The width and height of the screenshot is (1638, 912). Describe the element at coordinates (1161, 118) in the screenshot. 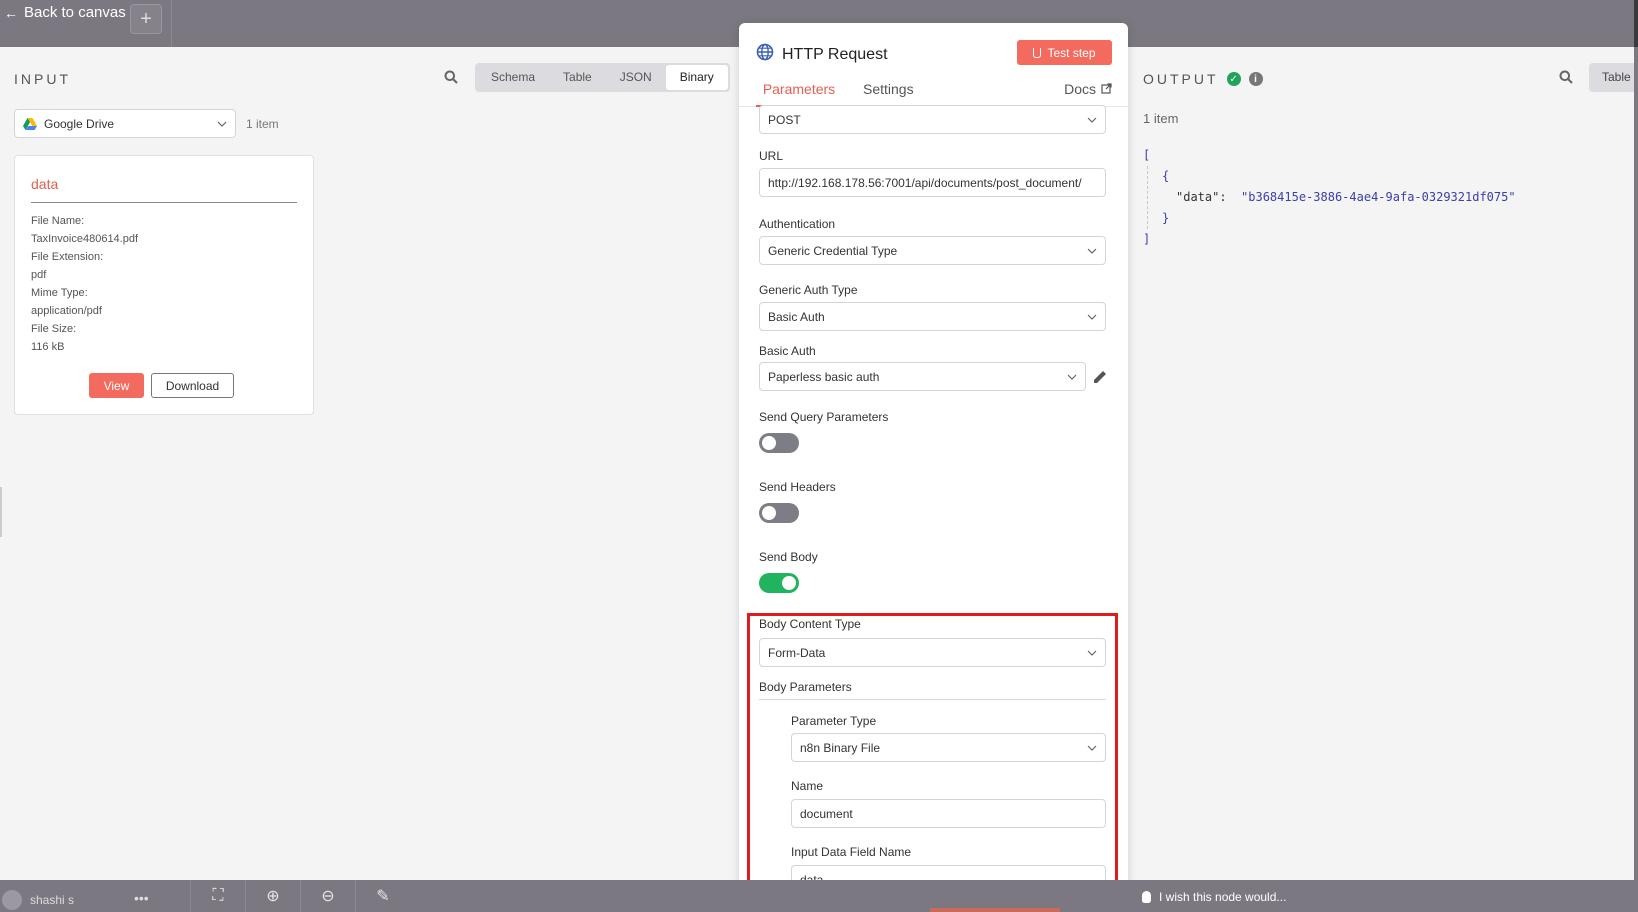

I see `output-item-count: 1 item` at that location.